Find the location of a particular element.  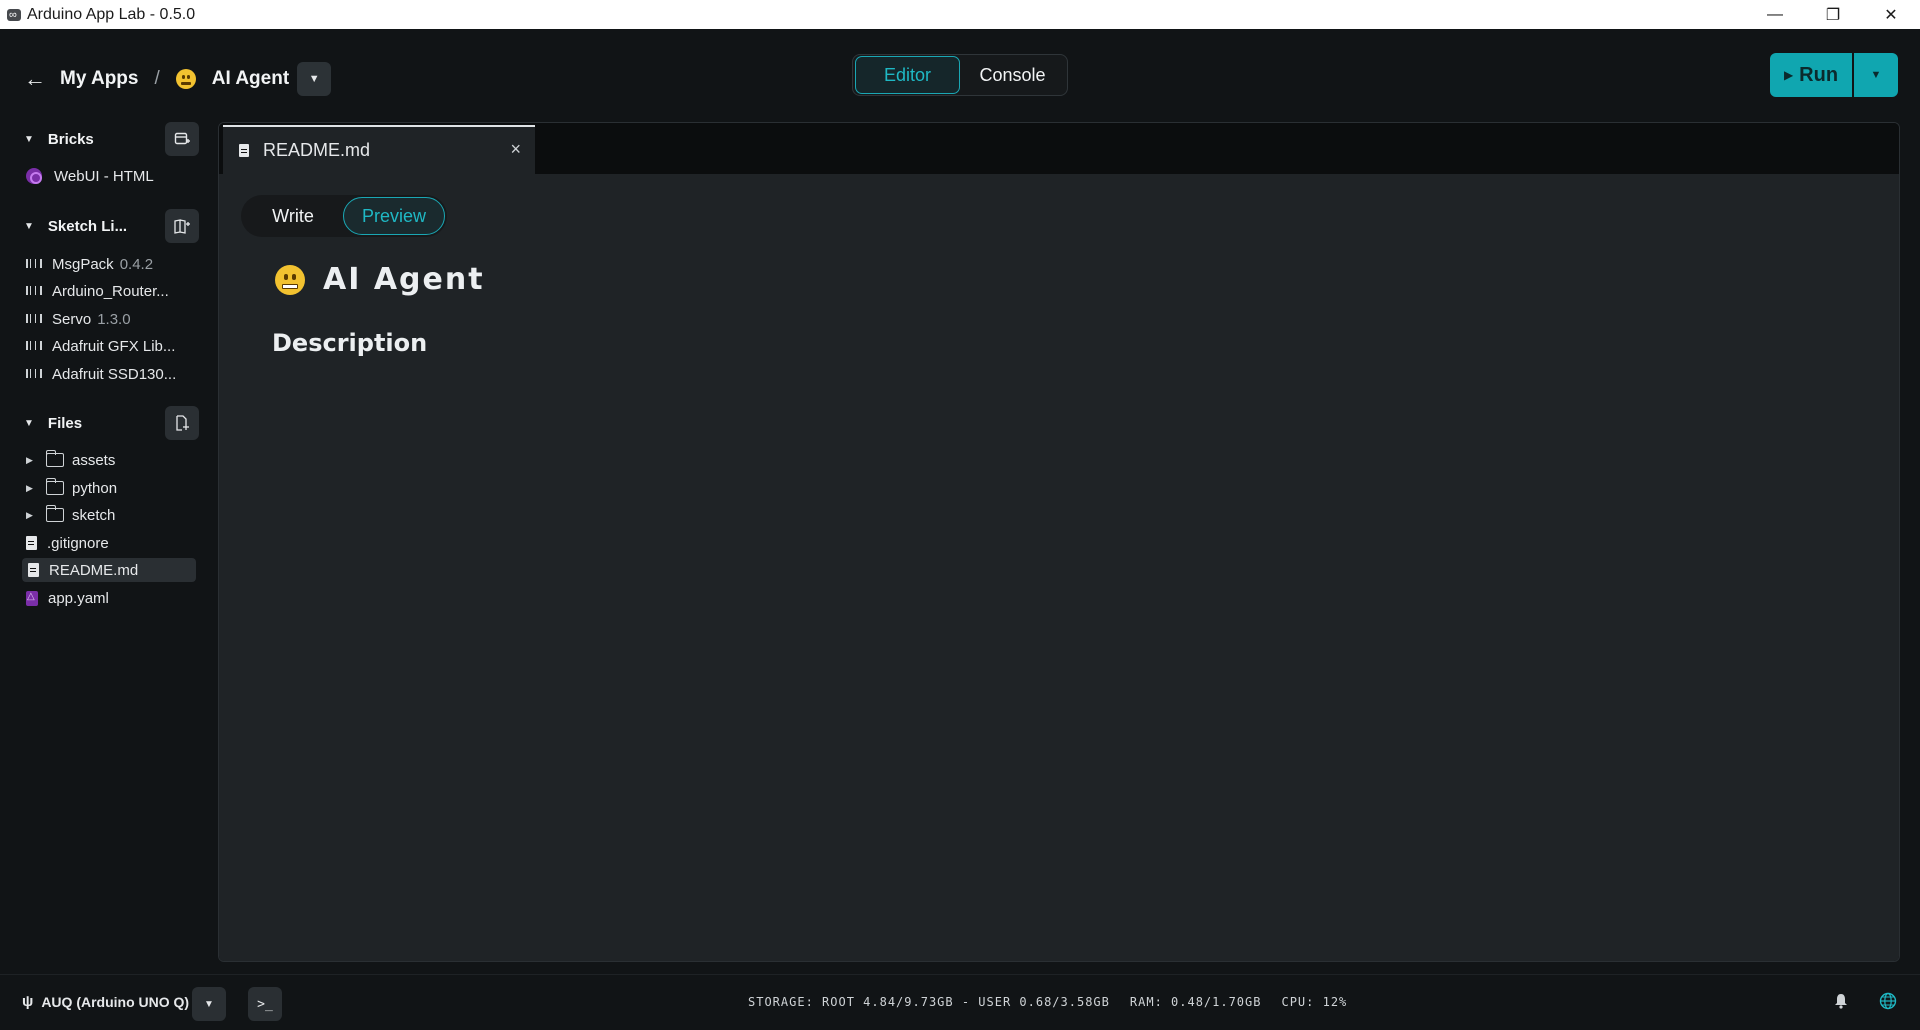

file-name: app.yaml is located at coordinates (78, 598).